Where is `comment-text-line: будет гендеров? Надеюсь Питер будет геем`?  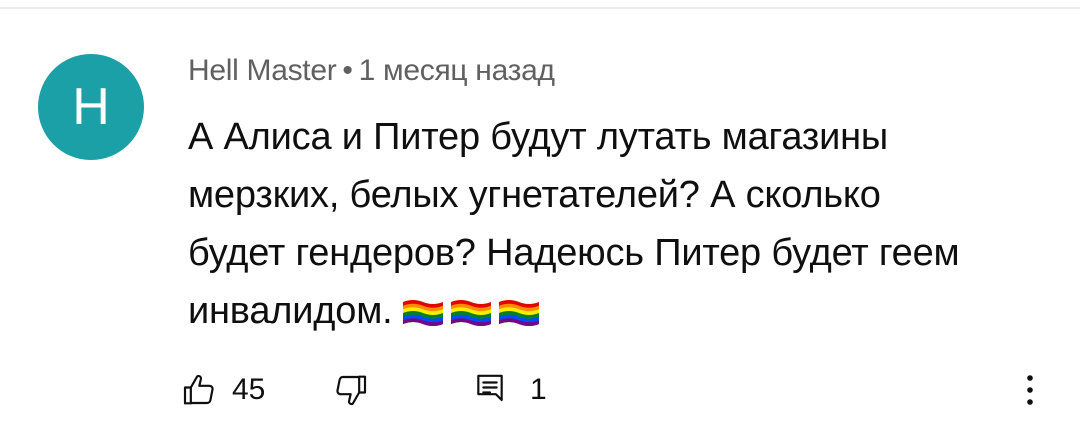
comment-text-line: будет гендеров? Надеюсь Питер будет геем is located at coordinates (574, 253).